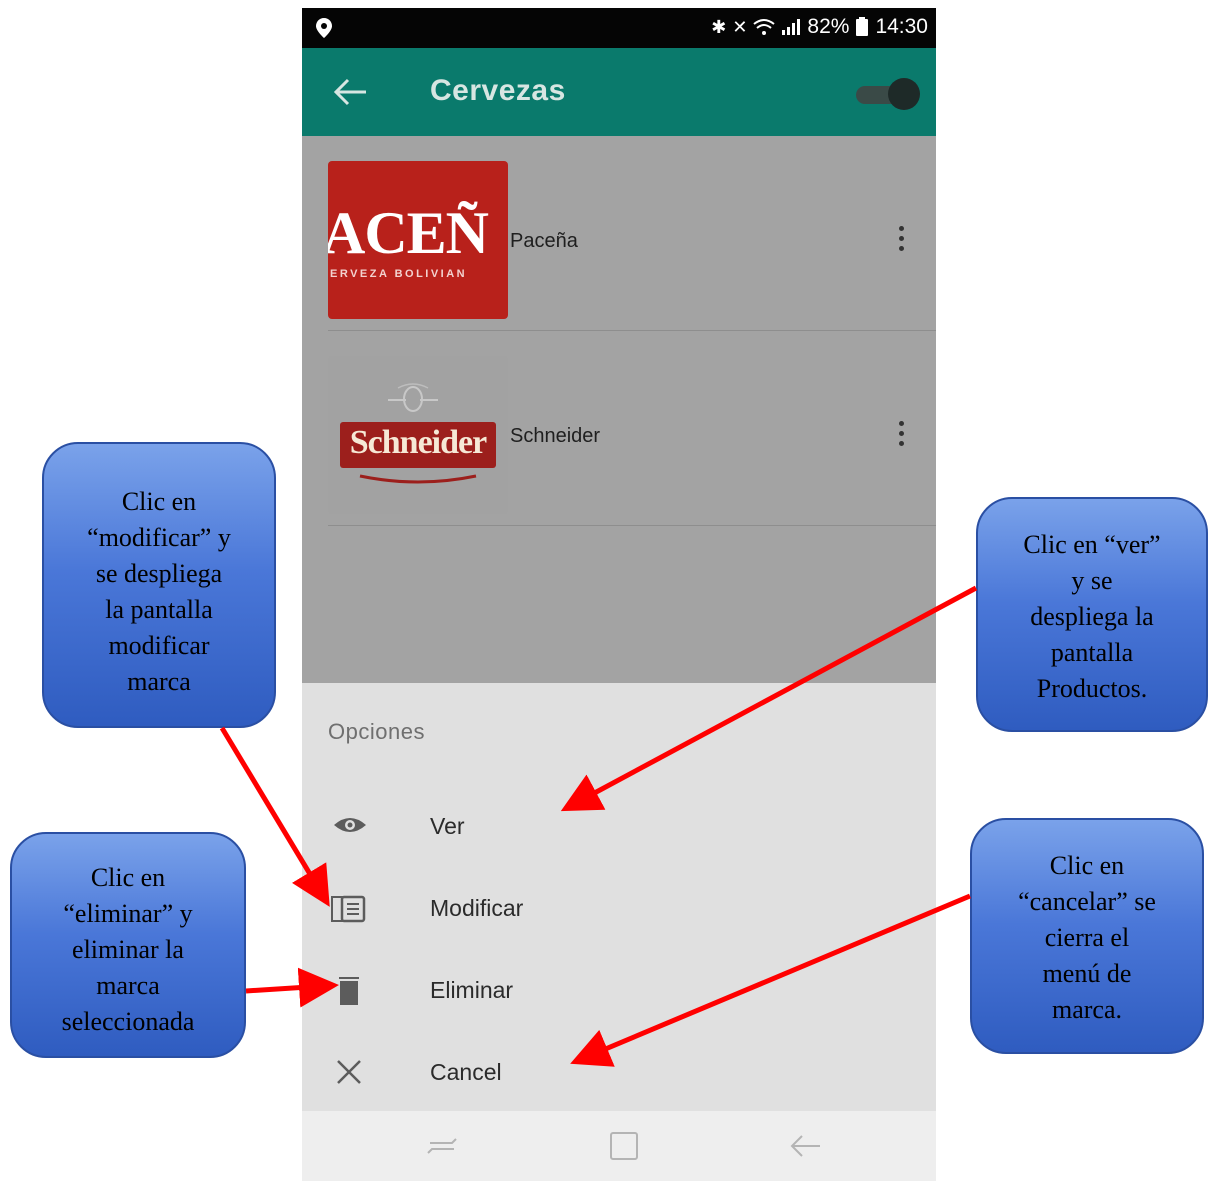 This screenshot has height=1181, width=1208. Describe the element at coordinates (472, 990) in the screenshot. I see `option-label: Eliminar` at that location.